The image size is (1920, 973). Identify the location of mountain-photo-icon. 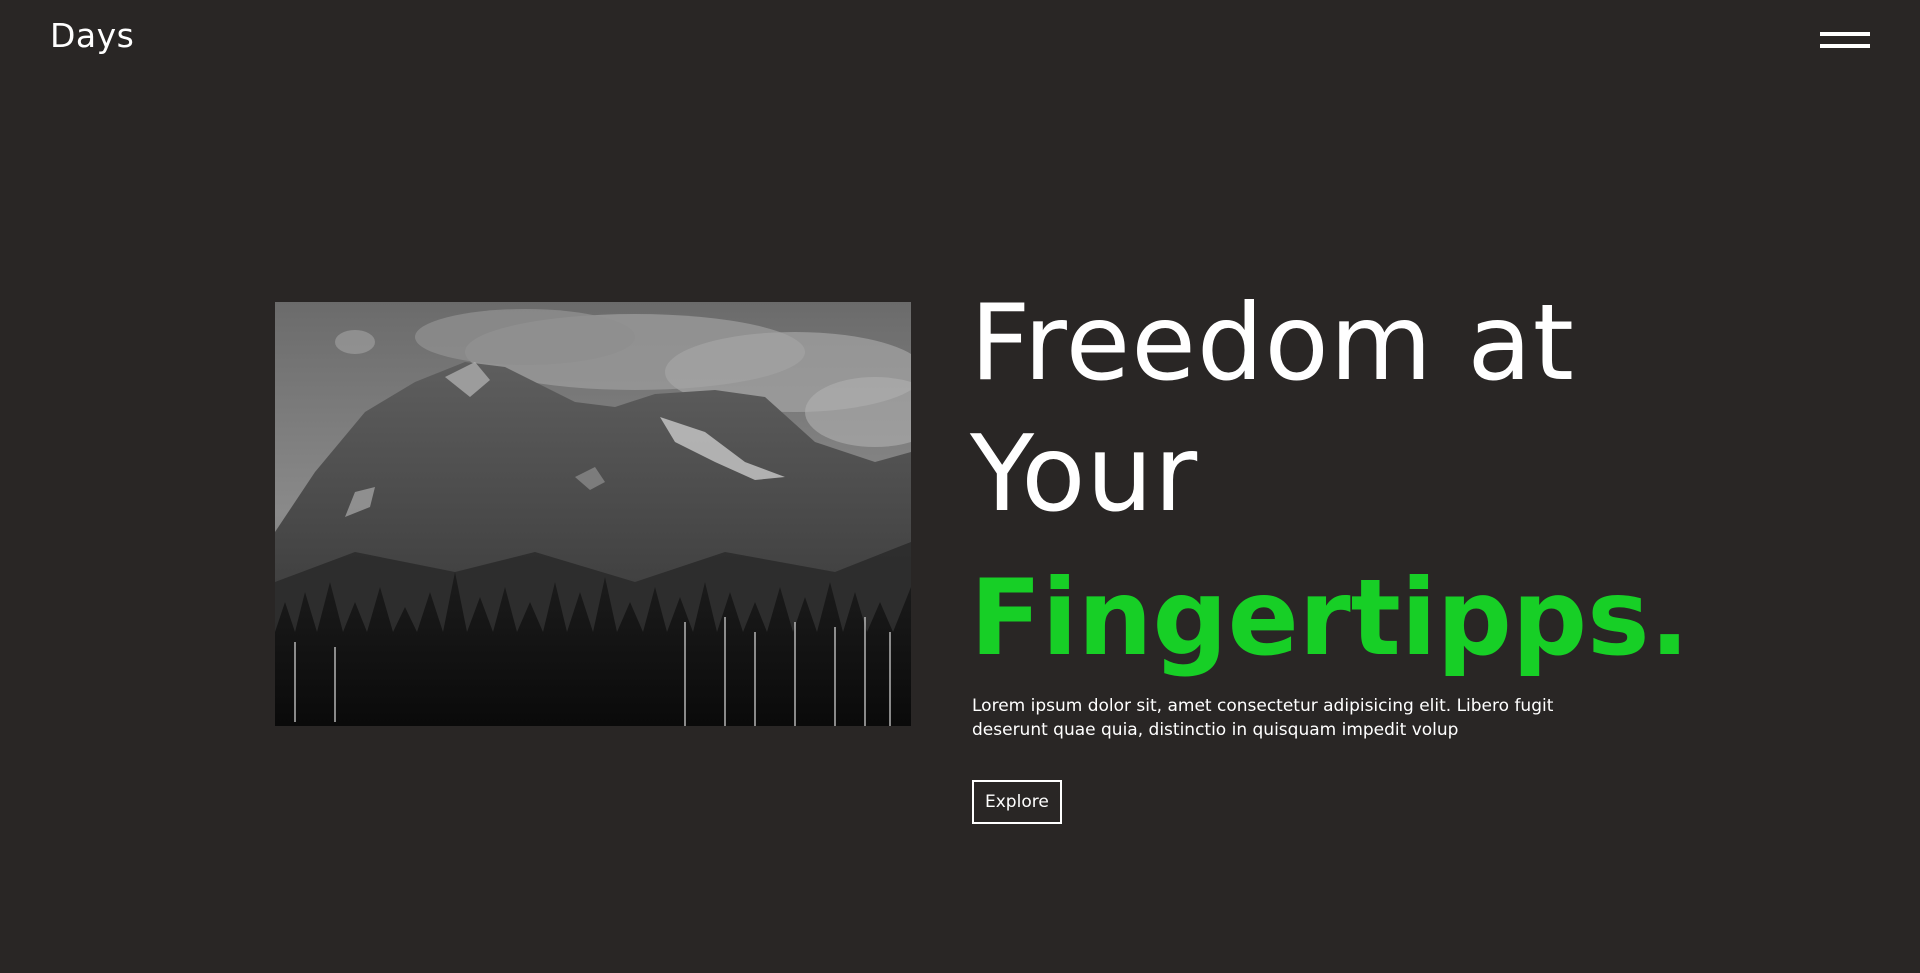
(593, 514).